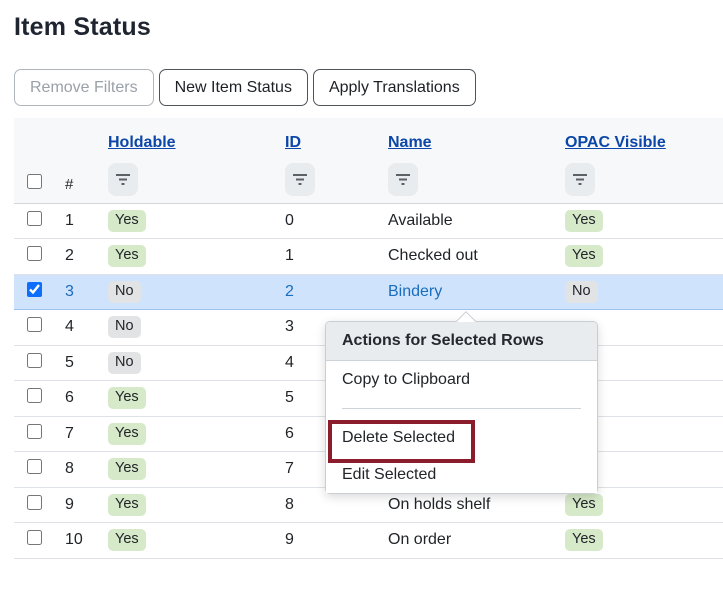 The image size is (723, 595). Describe the element at coordinates (329, 540) in the screenshot. I see `id-cell: 9` at that location.